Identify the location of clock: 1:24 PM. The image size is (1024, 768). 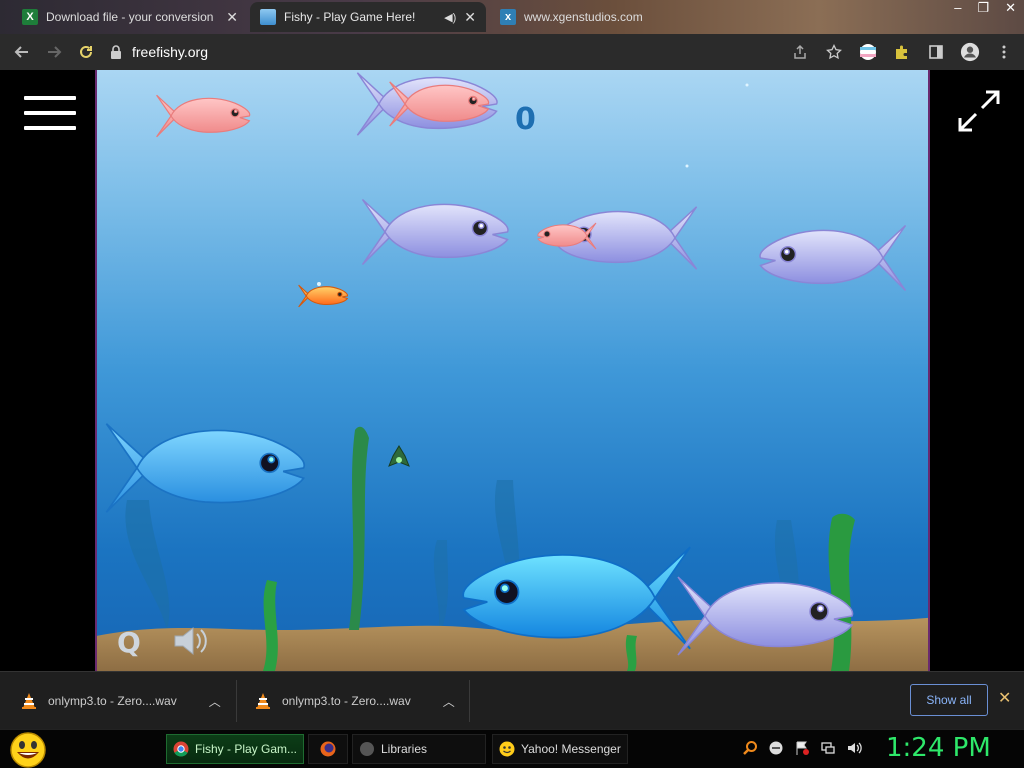
(938, 748).